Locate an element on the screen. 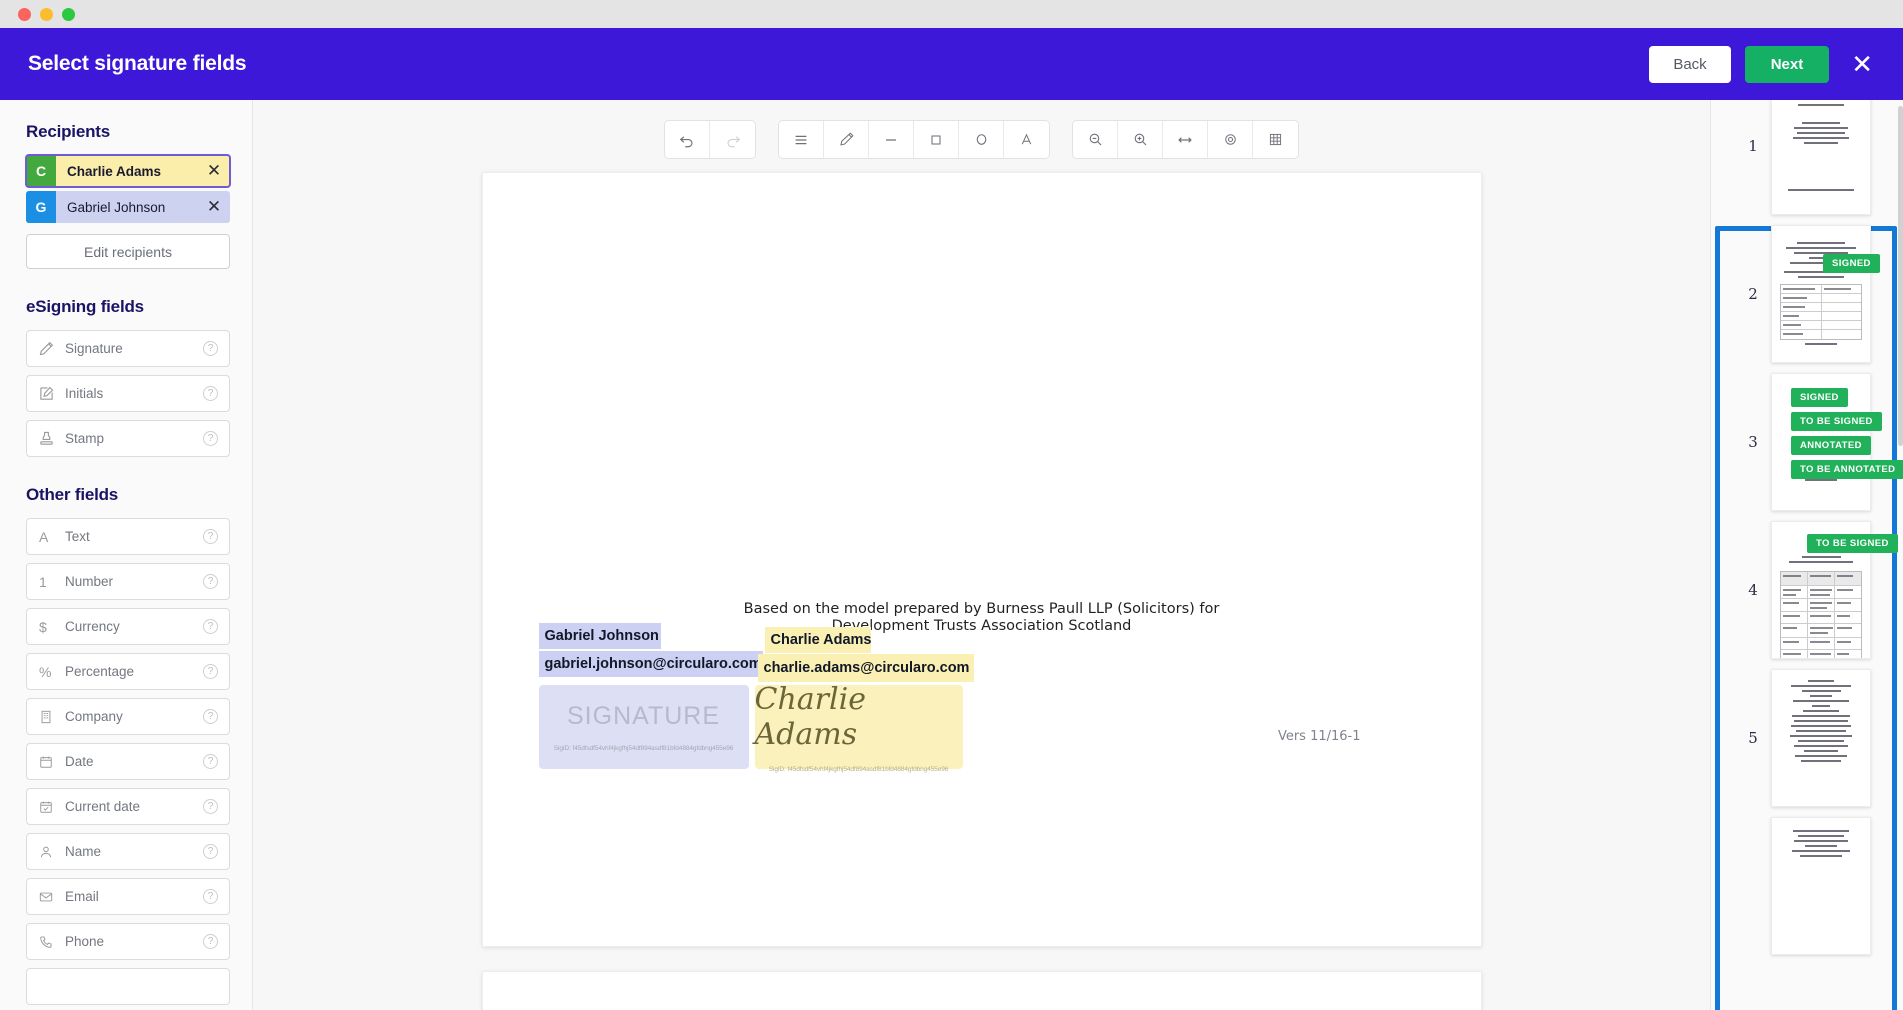  company-icon is located at coordinates (52, 717).